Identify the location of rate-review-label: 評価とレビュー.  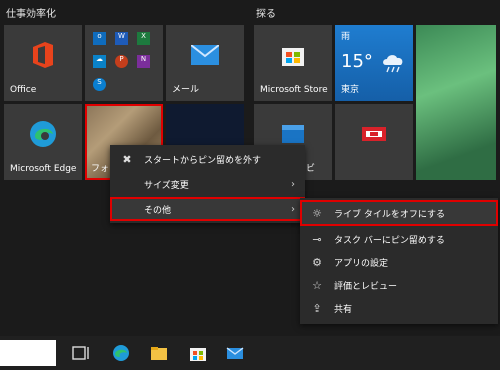
(366, 286).